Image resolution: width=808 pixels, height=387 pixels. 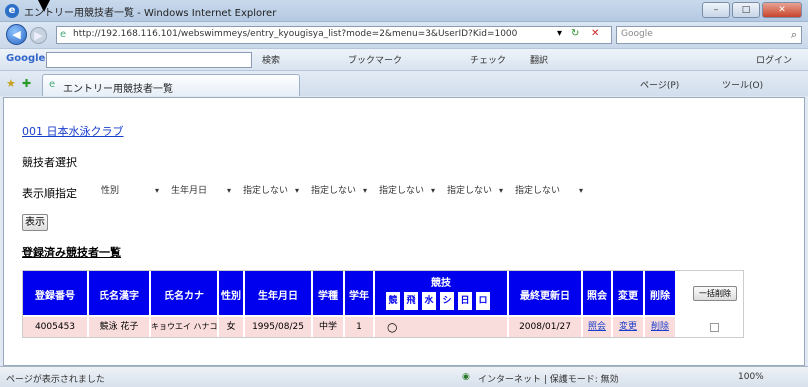 I want to click on delete-link: 削除, so click(x=660, y=327).